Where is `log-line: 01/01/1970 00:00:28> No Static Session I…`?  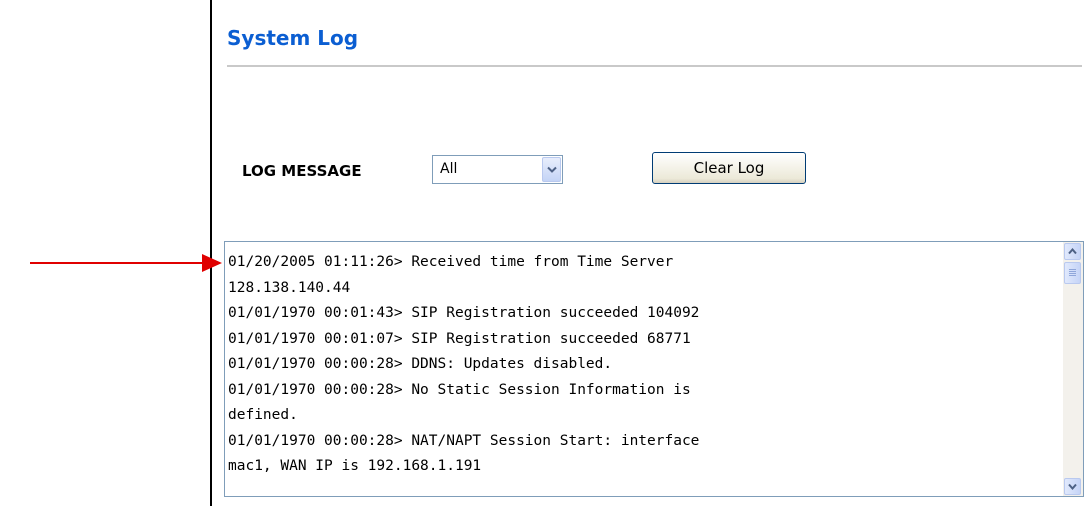
log-line: 01/01/1970 00:00:28> No Static Session I… is located at coordinates (459, 389).